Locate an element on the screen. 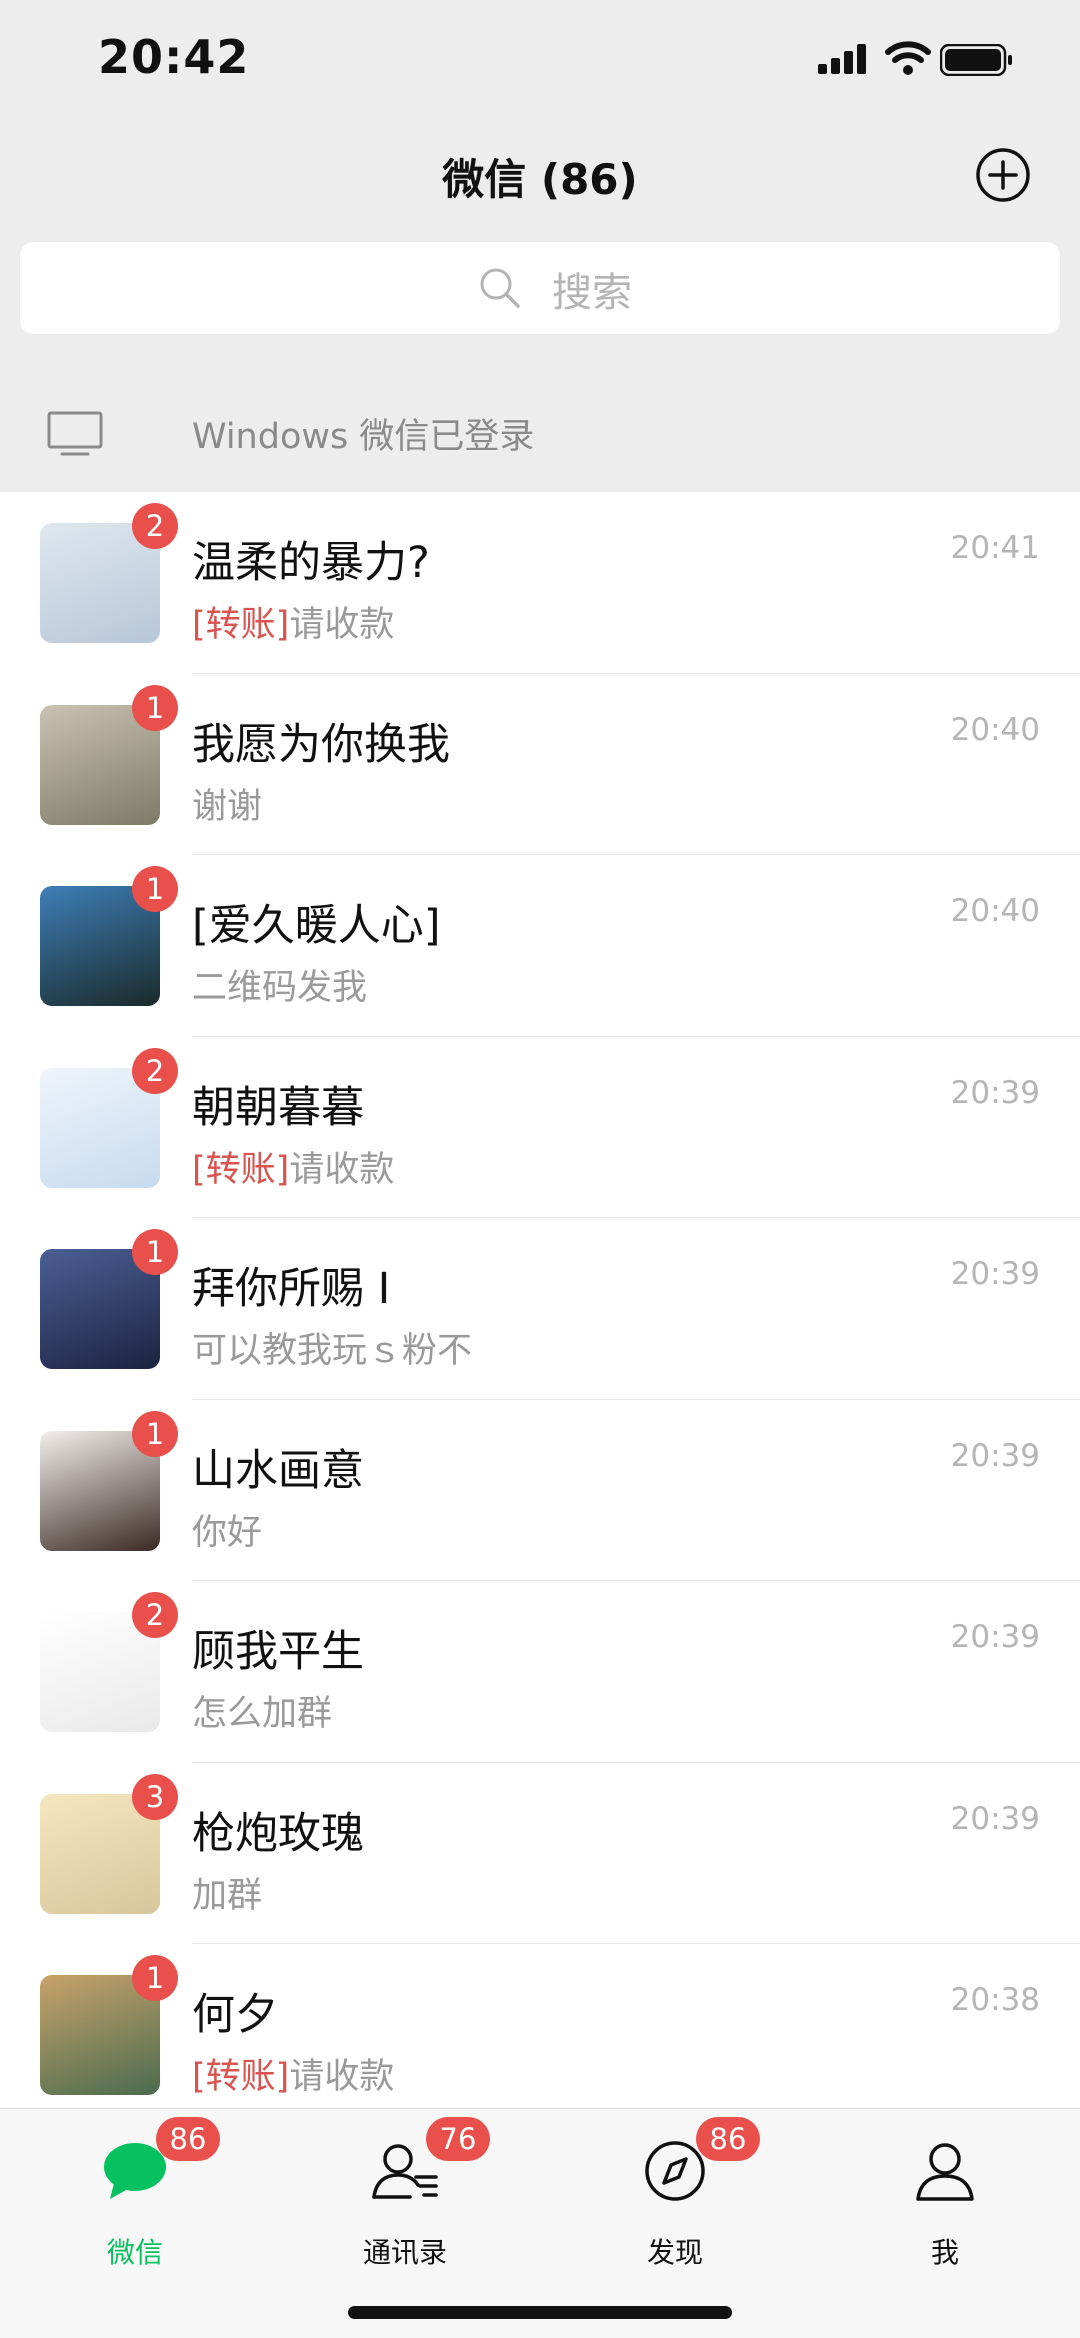  chat-preview: 谢谢 is located at coordinates (227, 803).